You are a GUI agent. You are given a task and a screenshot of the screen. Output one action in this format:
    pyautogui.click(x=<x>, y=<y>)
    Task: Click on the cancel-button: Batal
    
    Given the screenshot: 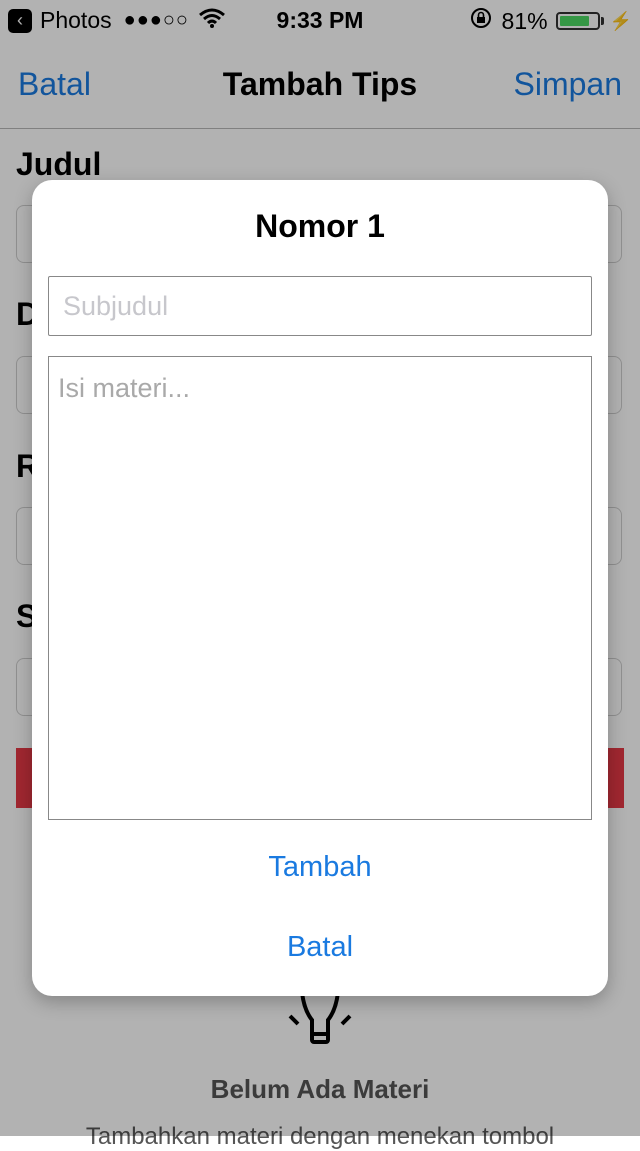 What is the action you would take?
    pyautogui.click(x=320, y=947)
    